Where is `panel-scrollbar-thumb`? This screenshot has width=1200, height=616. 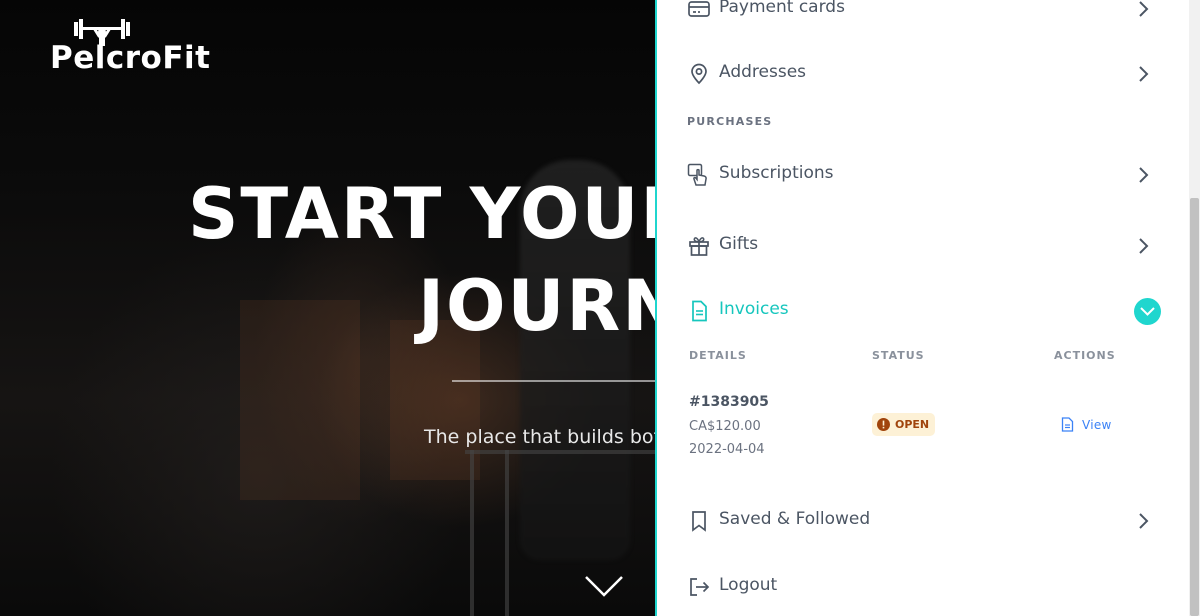
panel-scrollbar-thumb is located at coordinates (1194, 407).